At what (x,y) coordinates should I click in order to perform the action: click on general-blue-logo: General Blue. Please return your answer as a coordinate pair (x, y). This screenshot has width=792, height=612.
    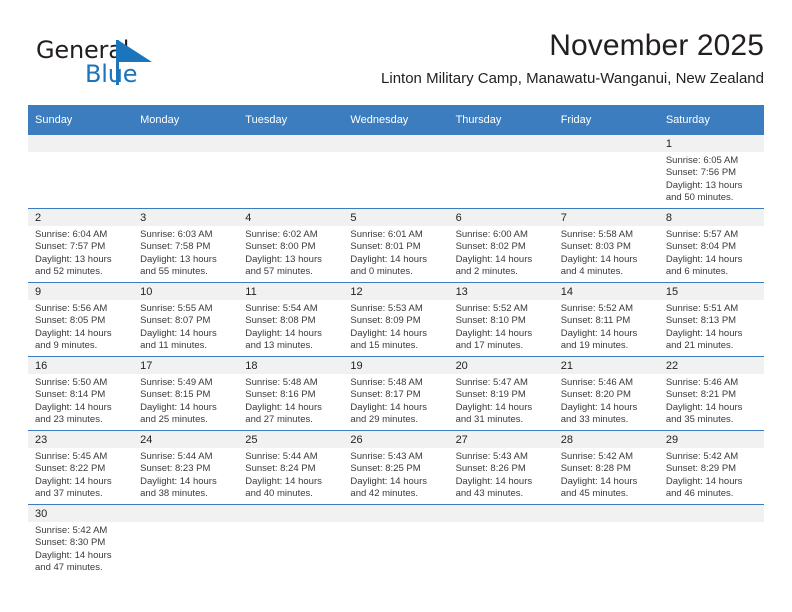
    Looking at the image, I should click on (106, 64).